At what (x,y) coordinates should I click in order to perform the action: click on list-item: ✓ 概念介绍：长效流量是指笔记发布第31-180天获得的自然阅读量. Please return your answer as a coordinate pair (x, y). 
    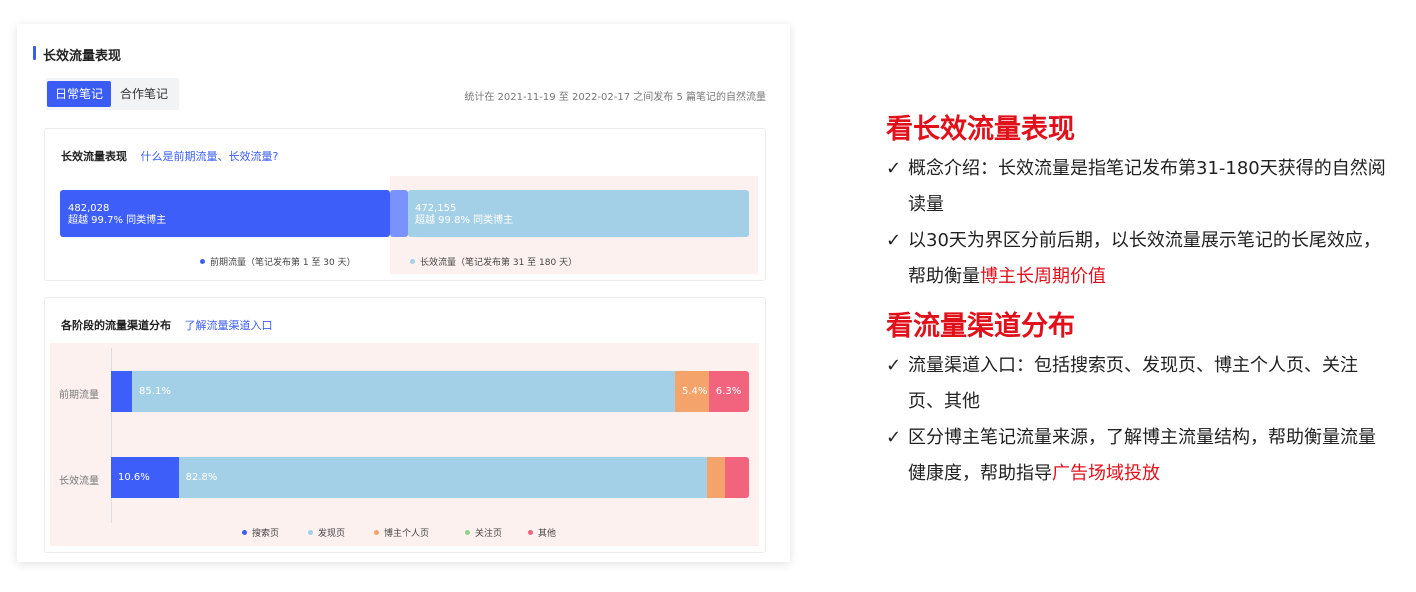
    Looking at the image, I should click on (1136, 187).